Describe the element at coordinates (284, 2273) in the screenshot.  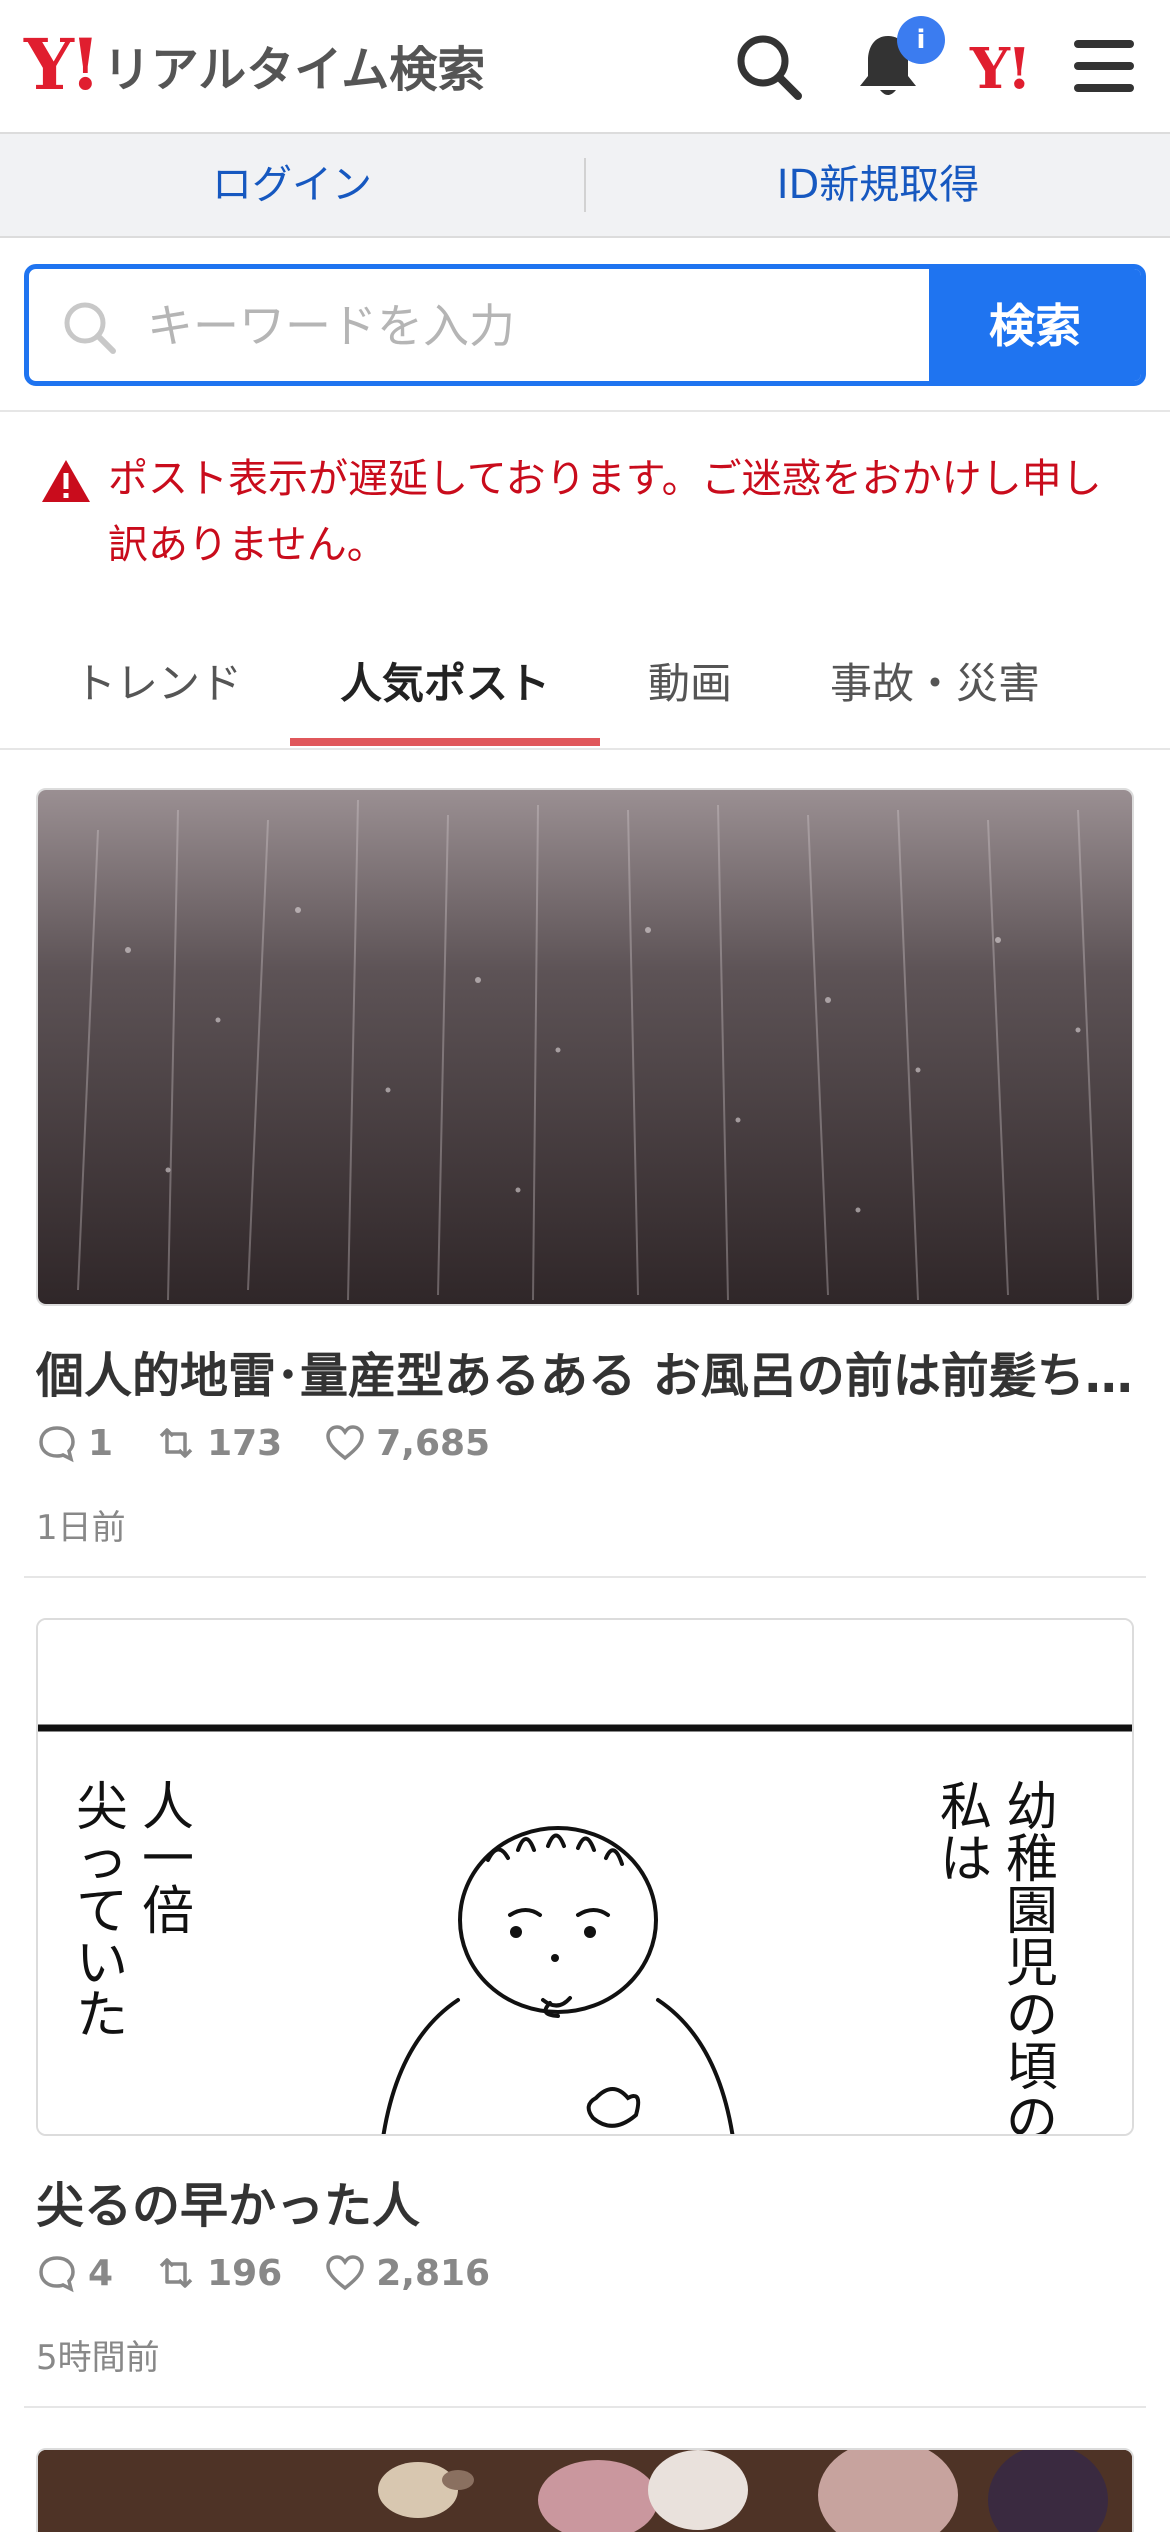
I see `post-stats: 4 196 2,816` at that location.